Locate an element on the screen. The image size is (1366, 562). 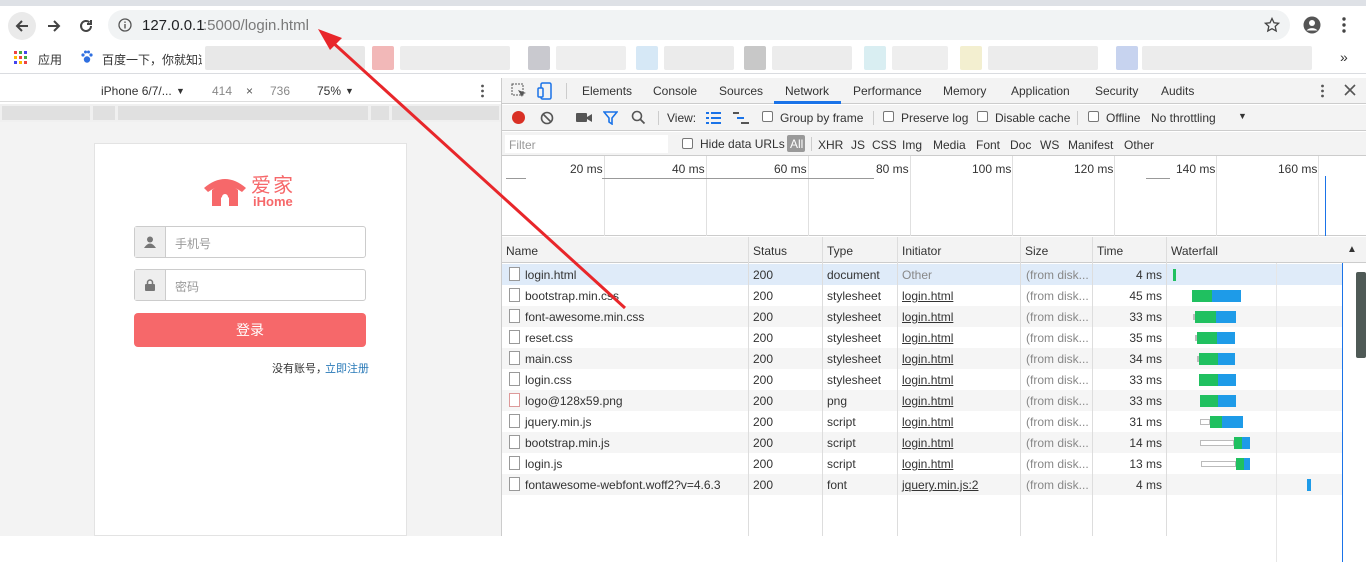
filter-js: JS is located at coordinates (858, 145).